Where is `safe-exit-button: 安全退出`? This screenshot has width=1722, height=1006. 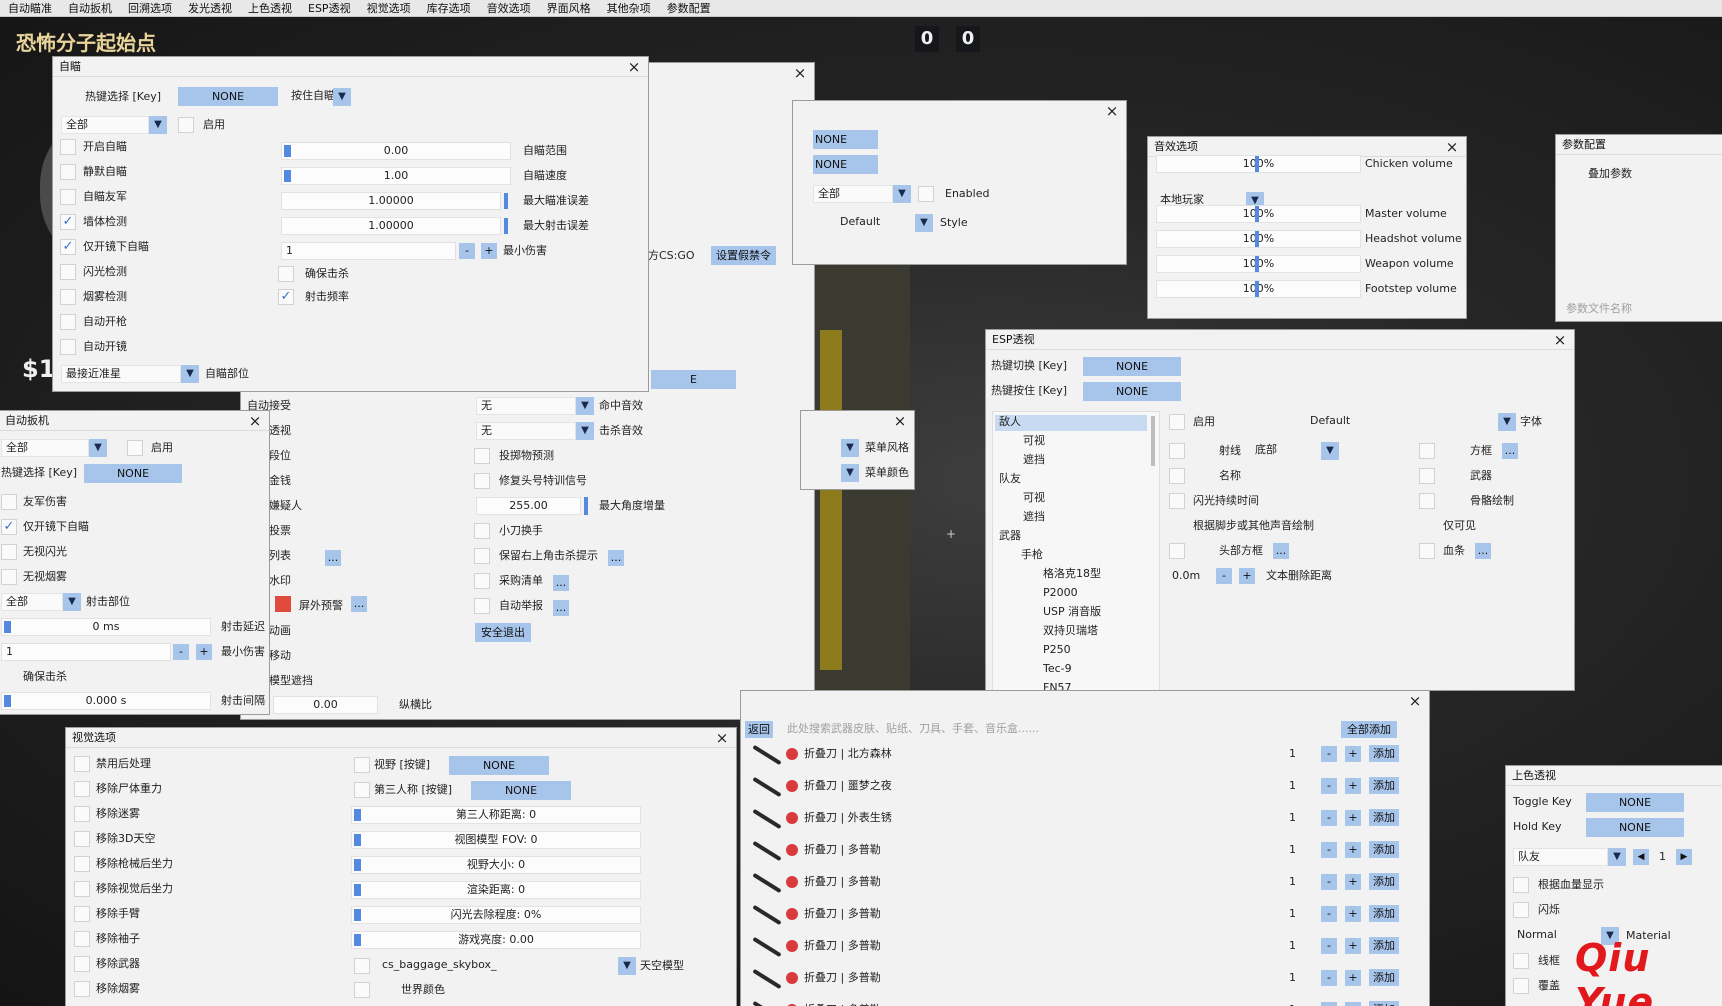 safe-exit-button: 安全退出 is located at coordinates (503, 632).